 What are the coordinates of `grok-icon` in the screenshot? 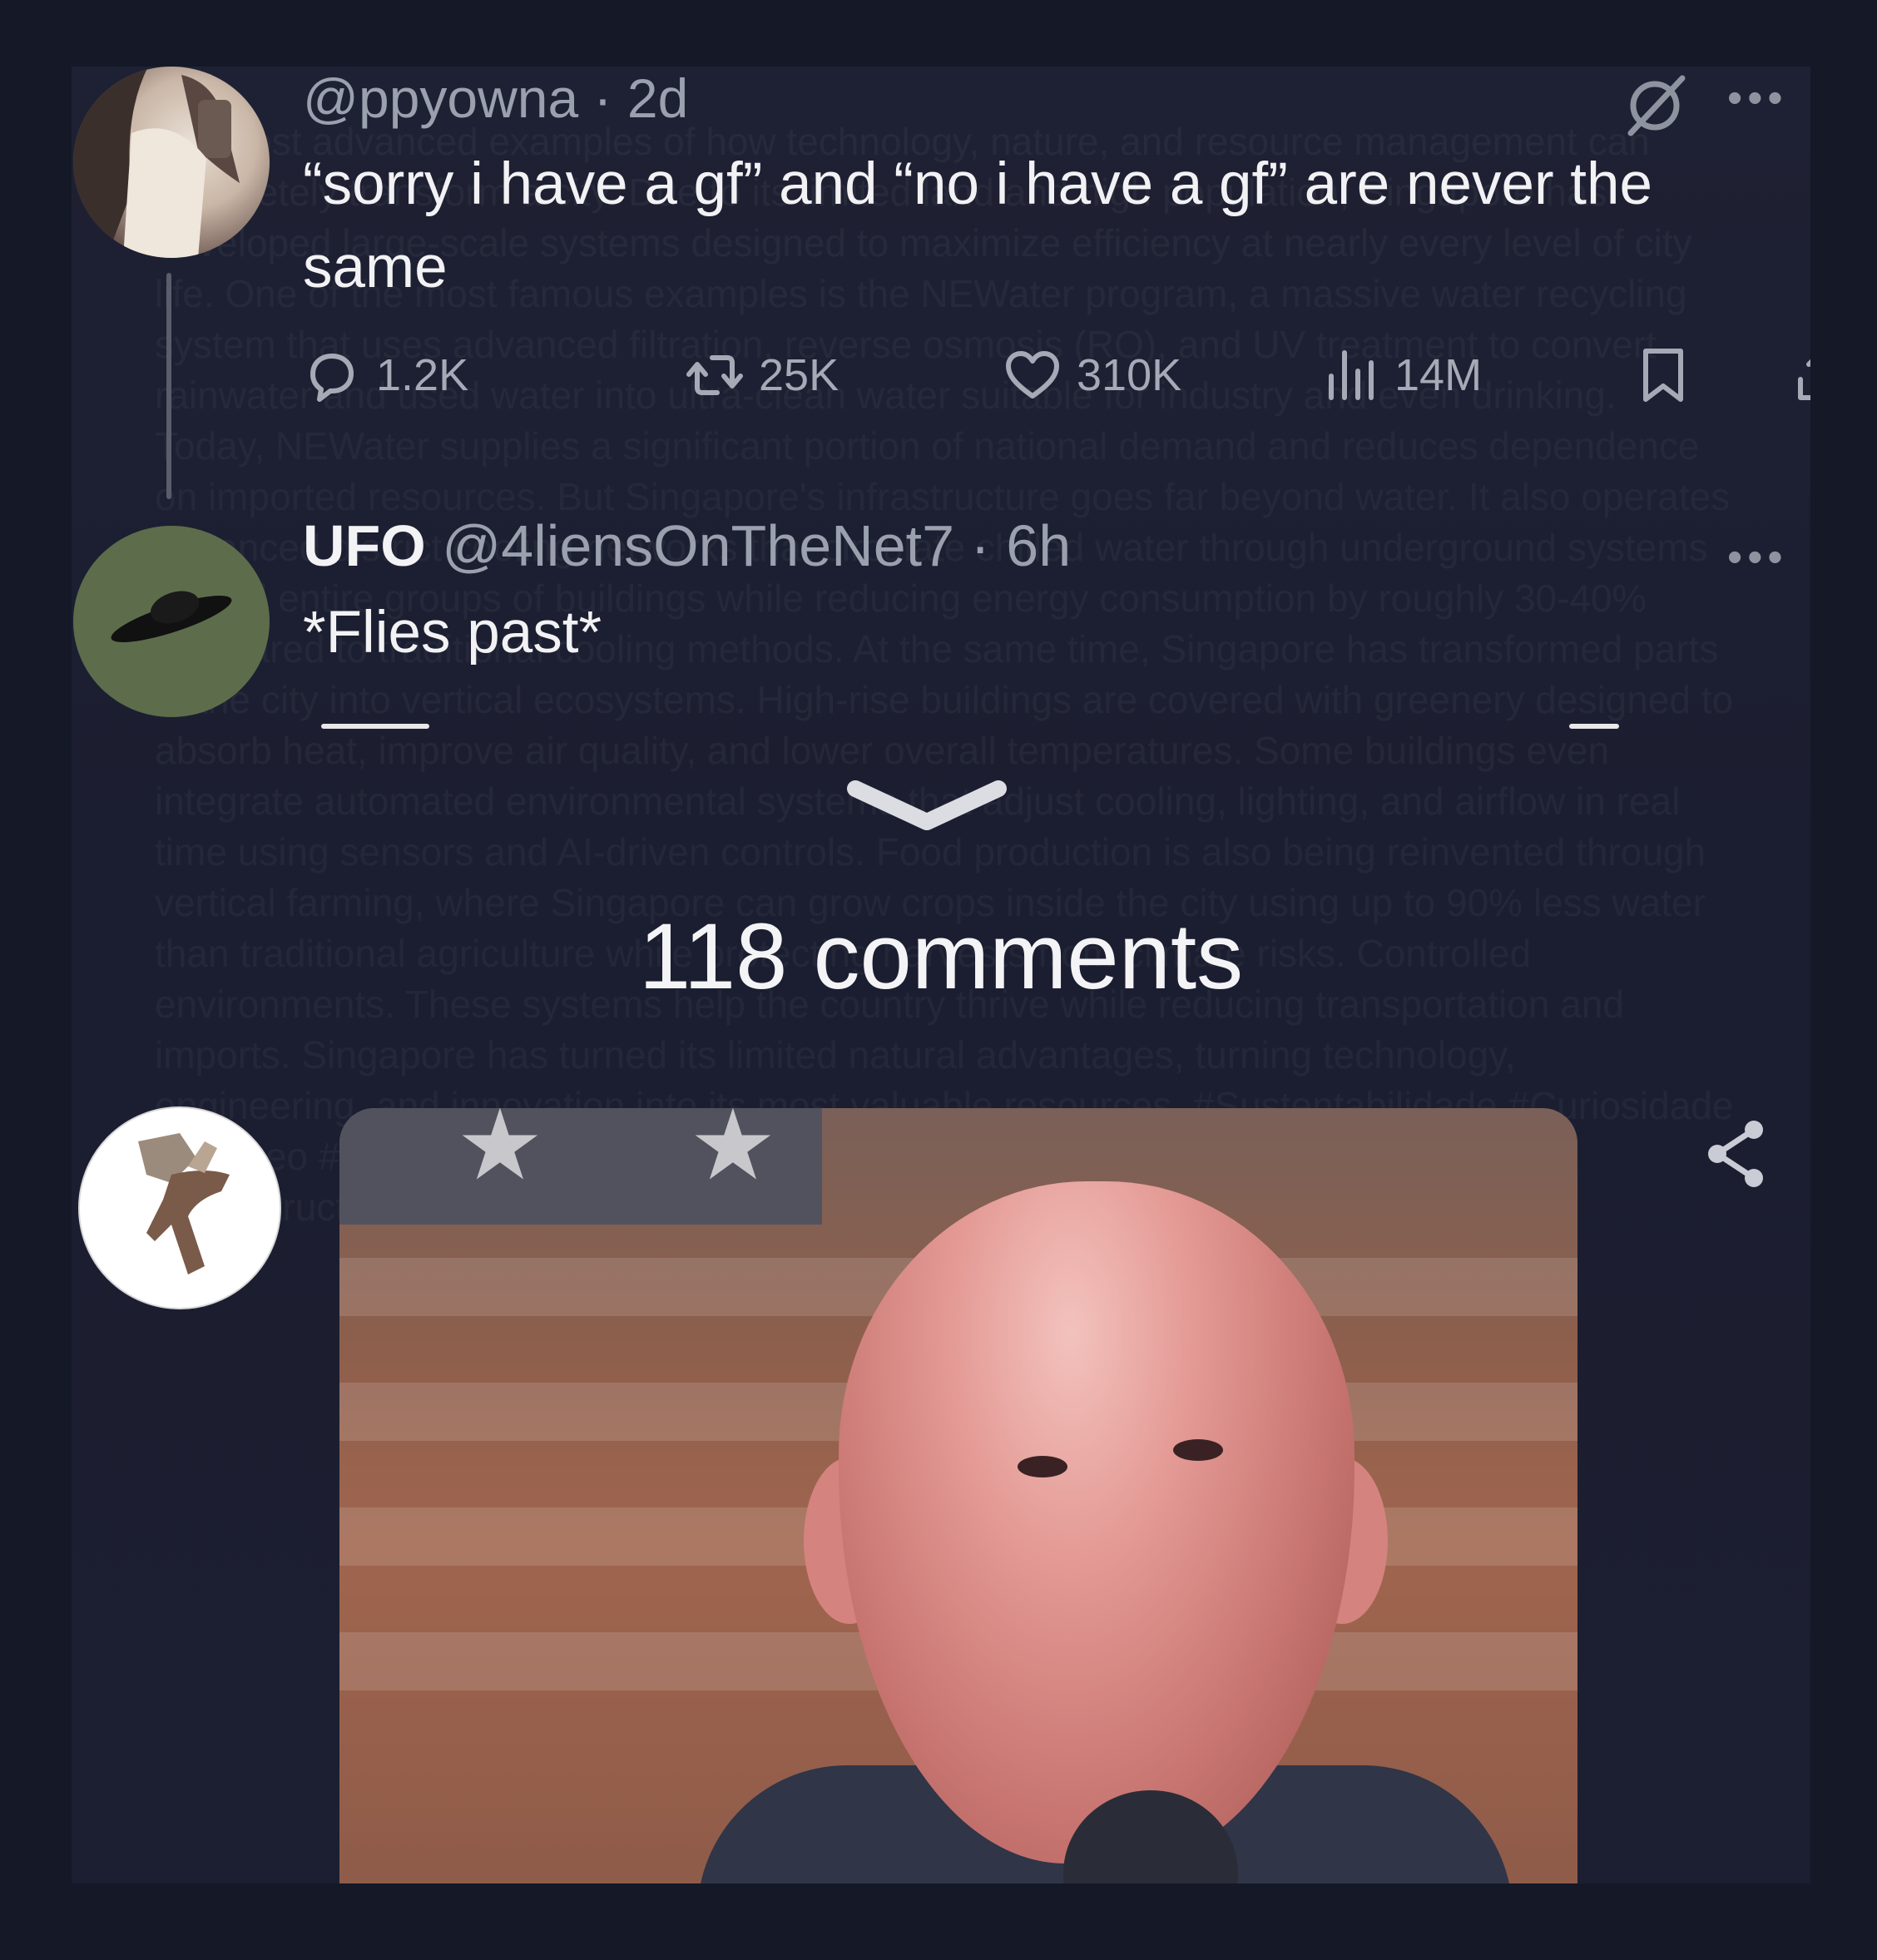 It's located at (1655, 105).